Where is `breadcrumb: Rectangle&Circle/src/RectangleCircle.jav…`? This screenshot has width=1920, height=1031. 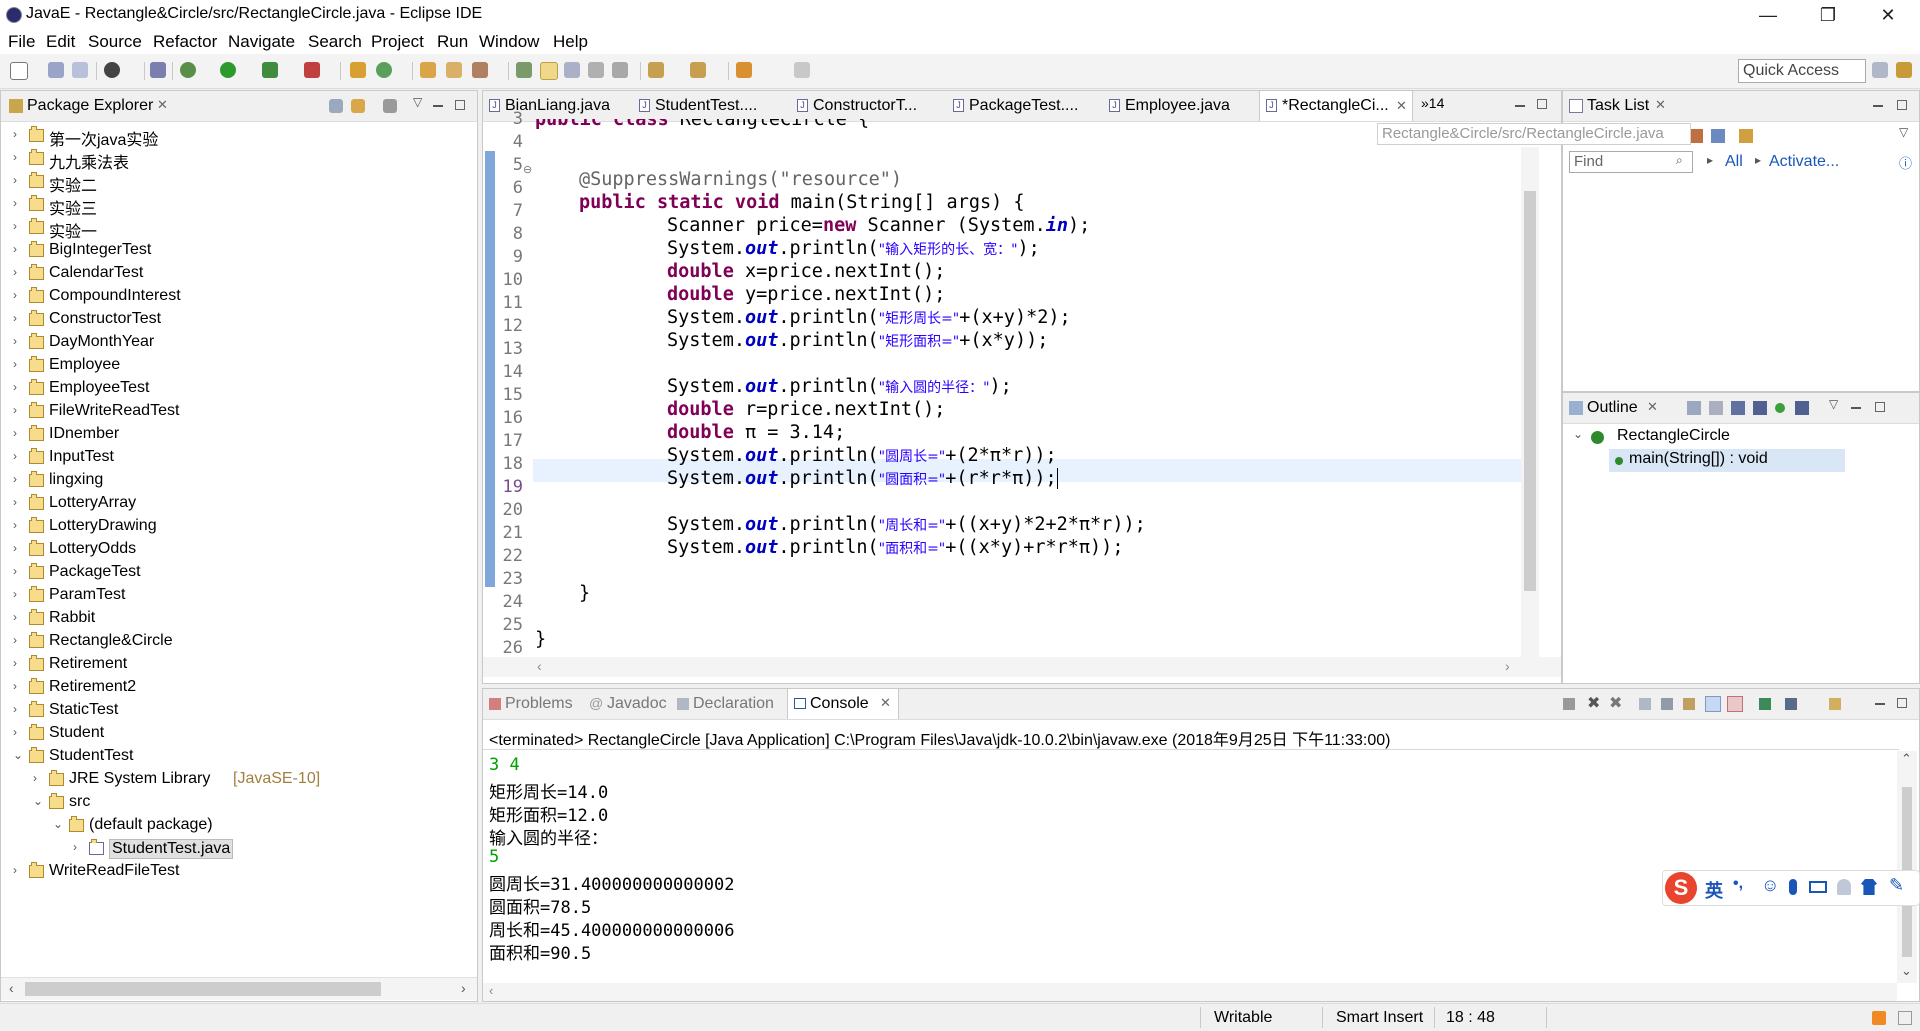 breadcrumb: Rectangle&Circle/src/RectangleCircle.jav… is located at coordinates (1534, 134).